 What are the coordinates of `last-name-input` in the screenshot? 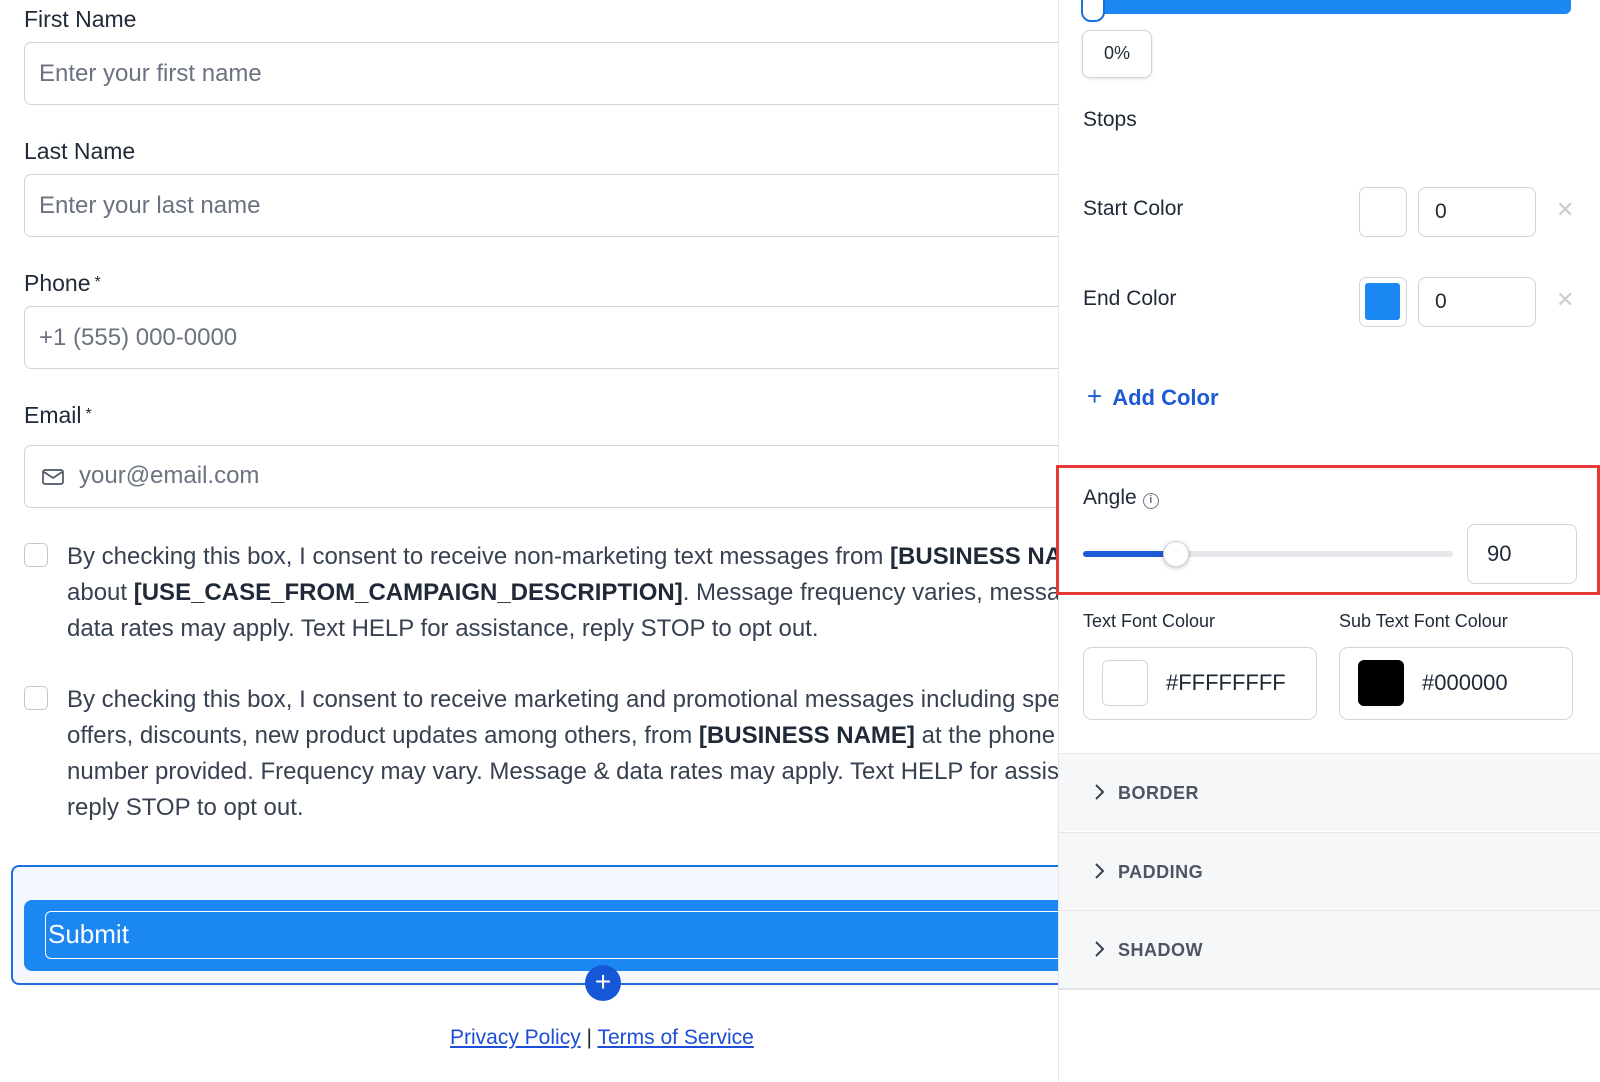 It's located at (541, 205).